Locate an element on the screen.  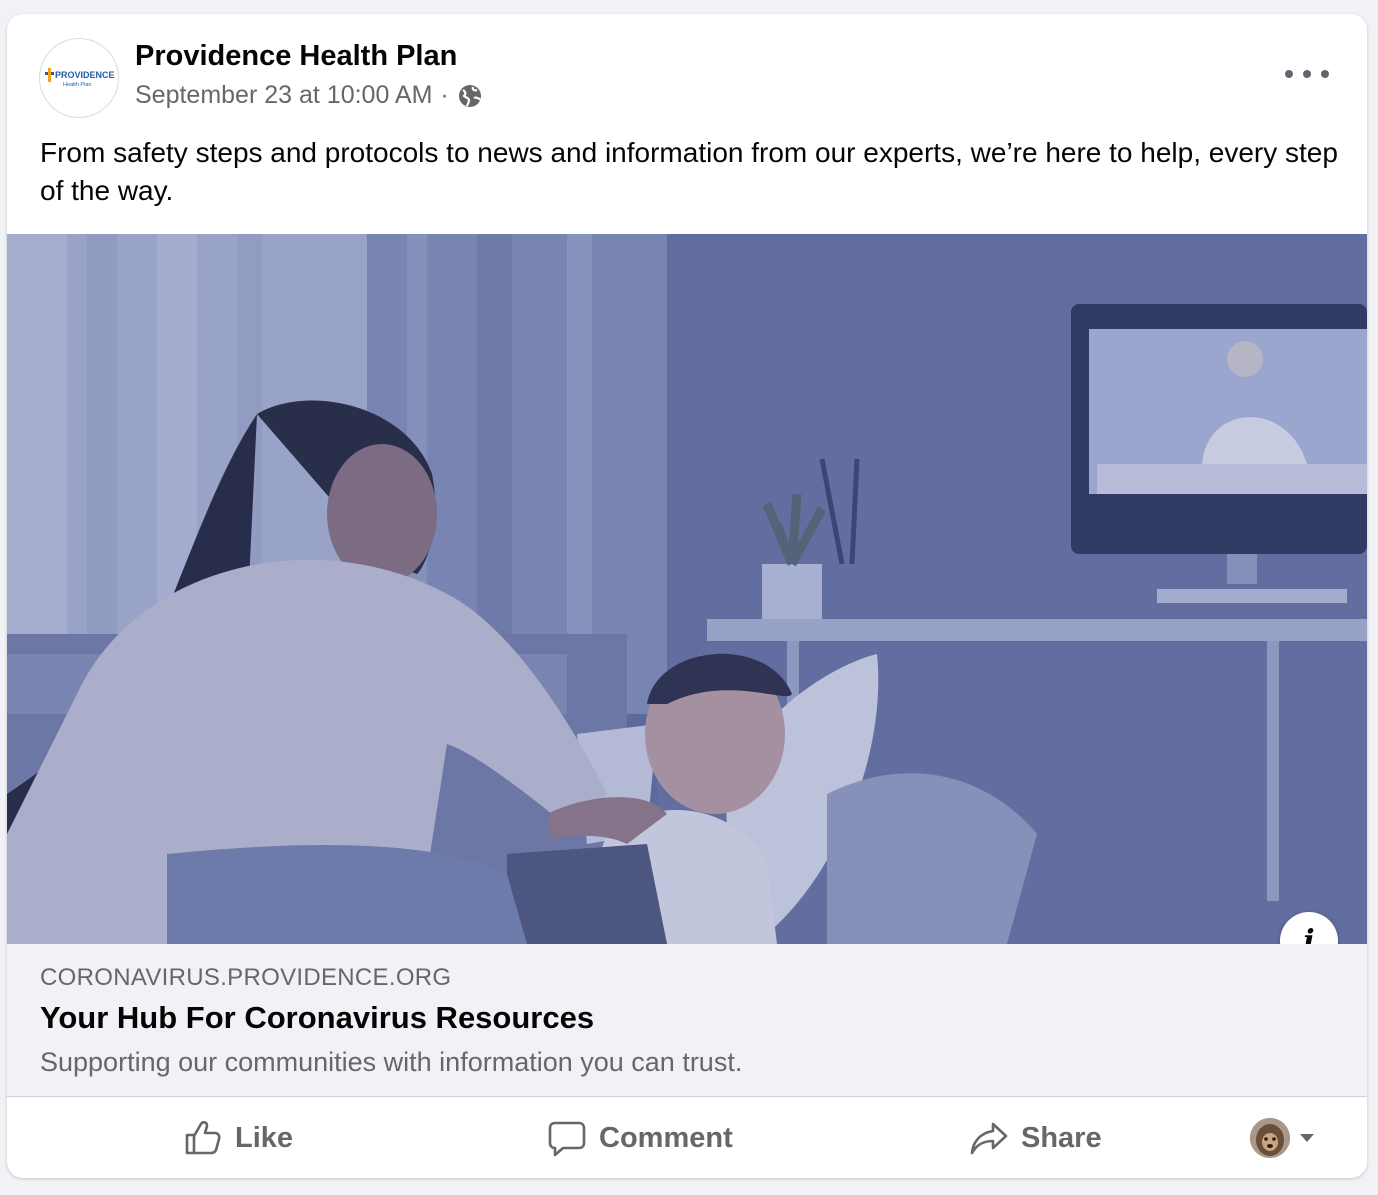
like-label: Like is located at coordinates (264, 1137).